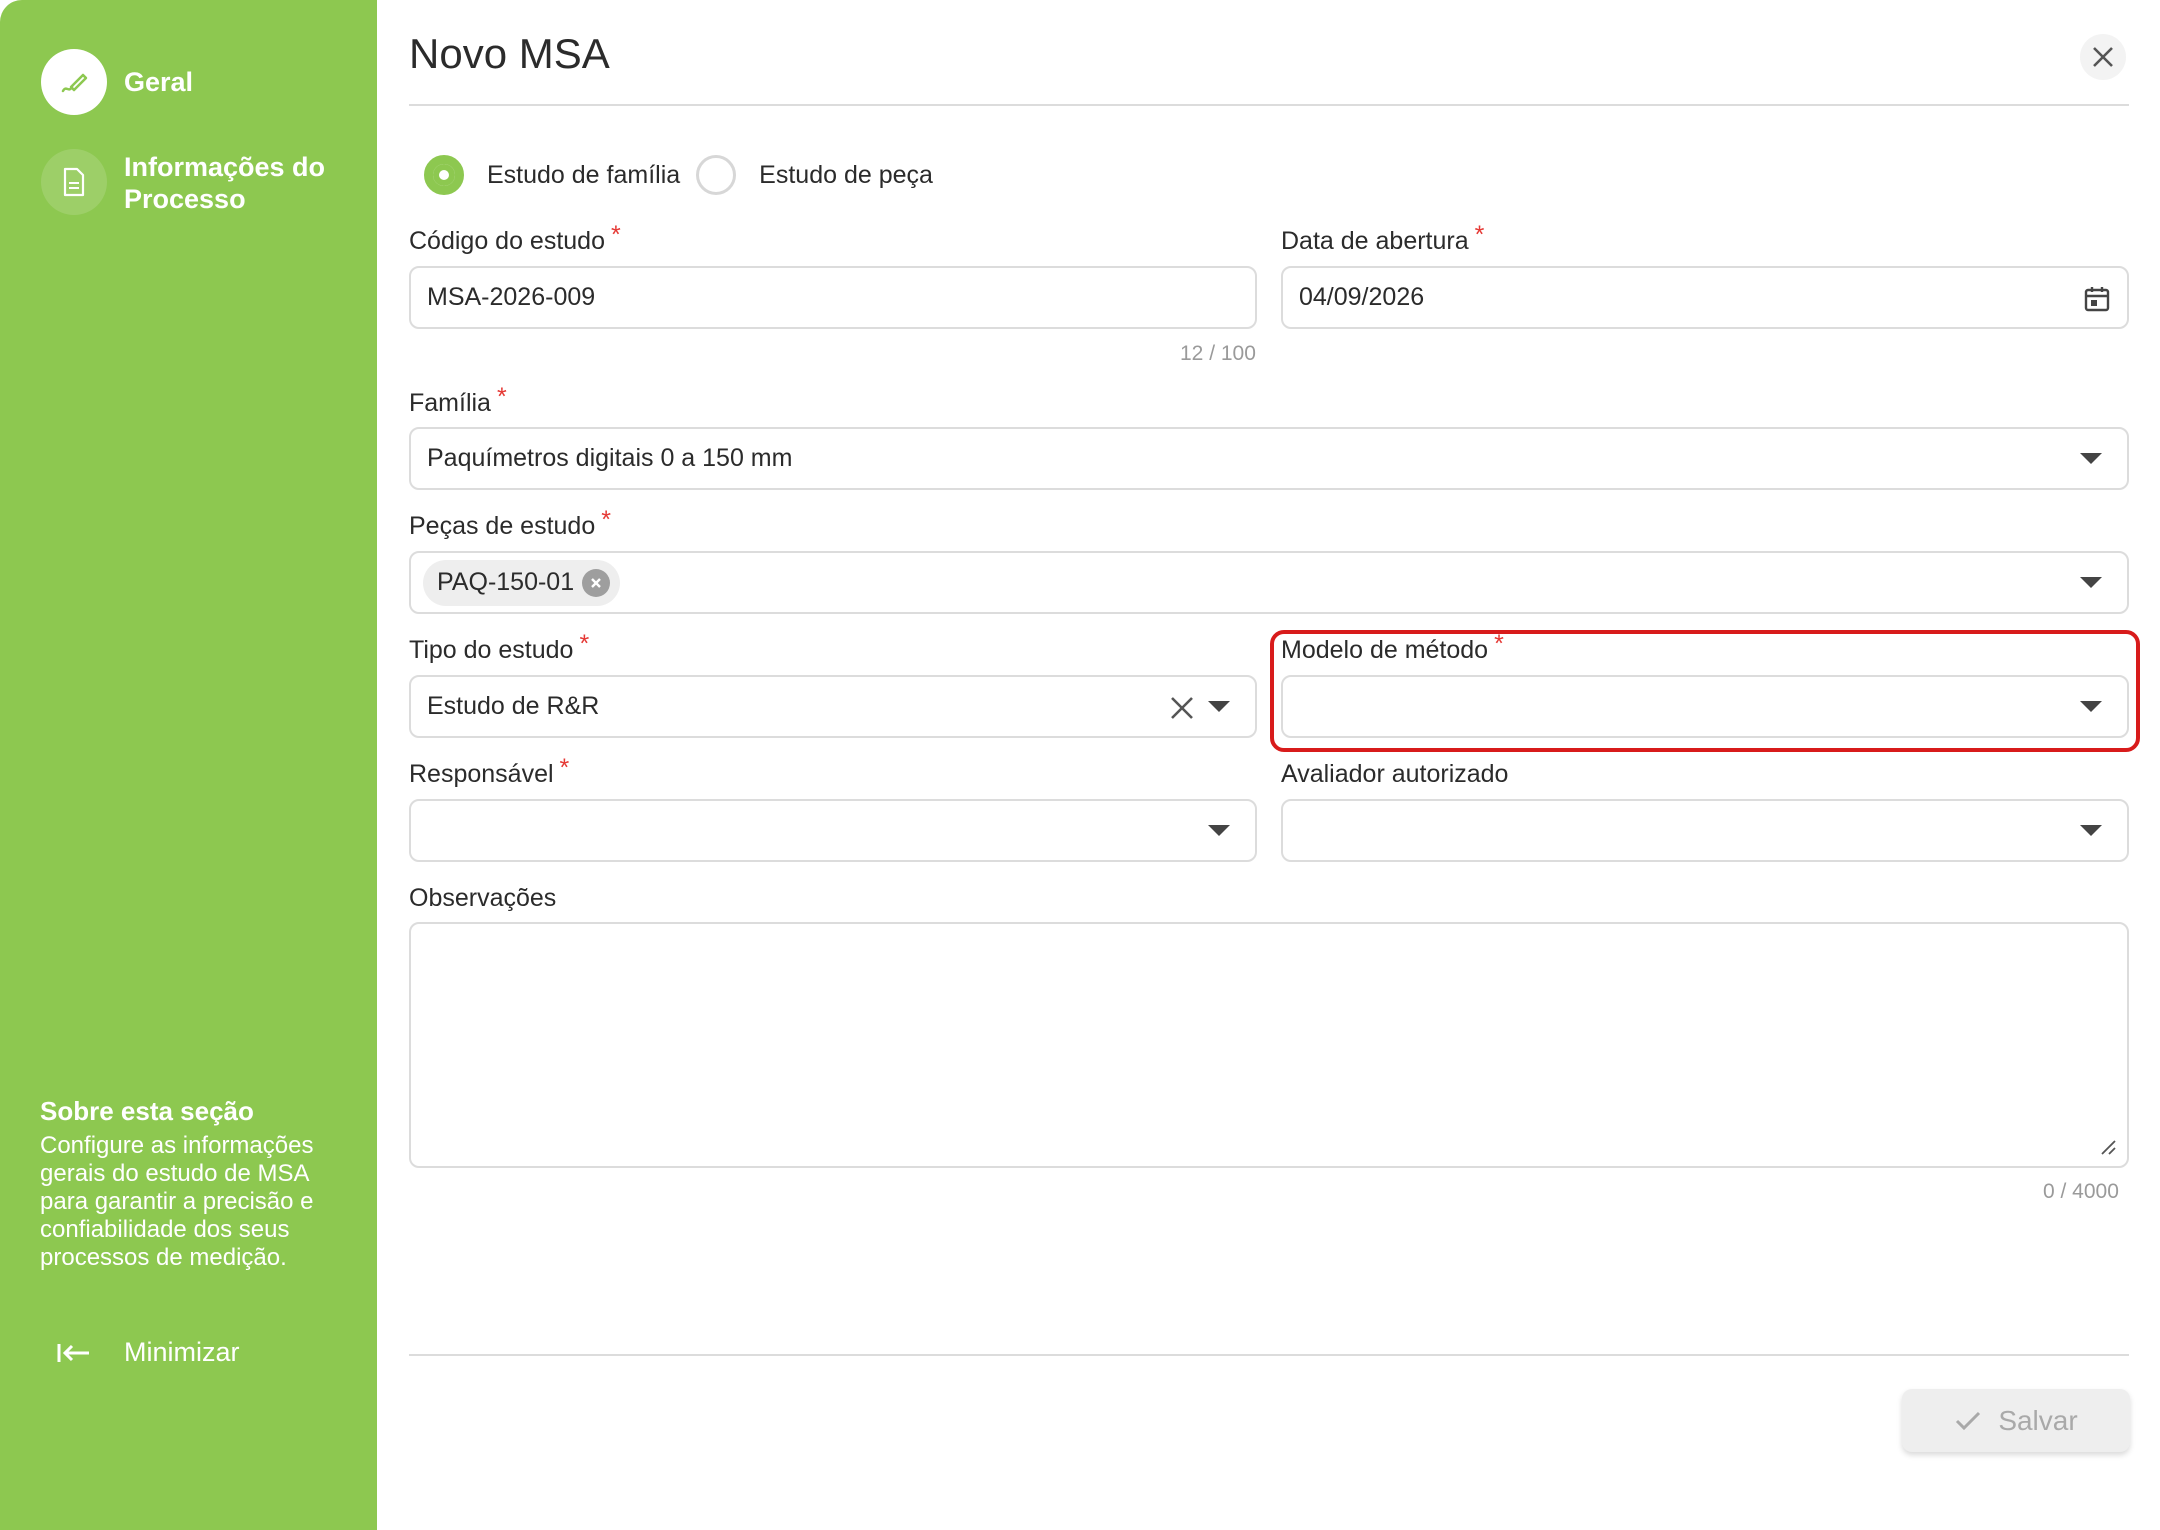 The height and width of the screenshot is (1530, 2160). I want to click on responsavel-select, so click(833, 830).